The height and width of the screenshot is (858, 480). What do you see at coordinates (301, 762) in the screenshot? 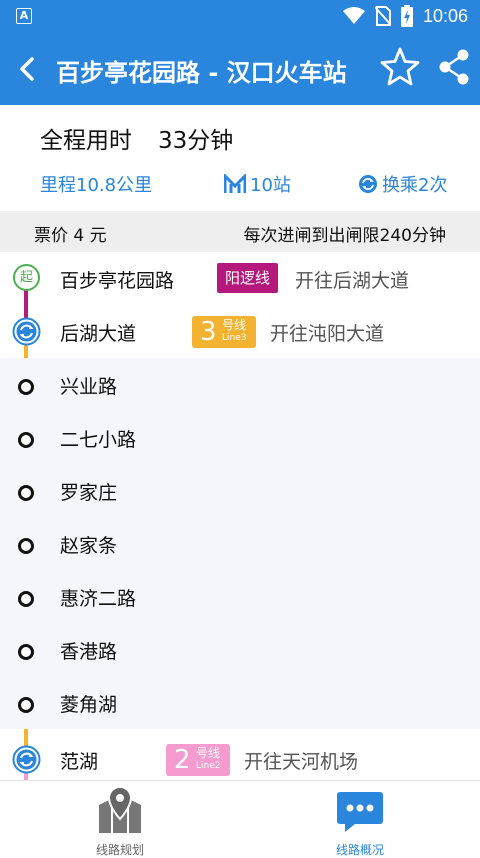
I see `direction-text: 开往天河机场` at bounding box center [301, 762].